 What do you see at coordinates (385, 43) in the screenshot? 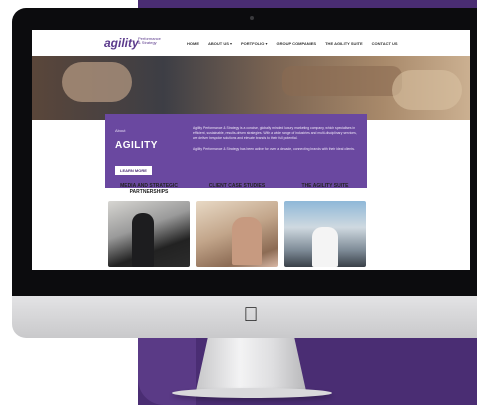
I see `nav-link-contact-us: CONTACT US` at bounding box center [385, 43].